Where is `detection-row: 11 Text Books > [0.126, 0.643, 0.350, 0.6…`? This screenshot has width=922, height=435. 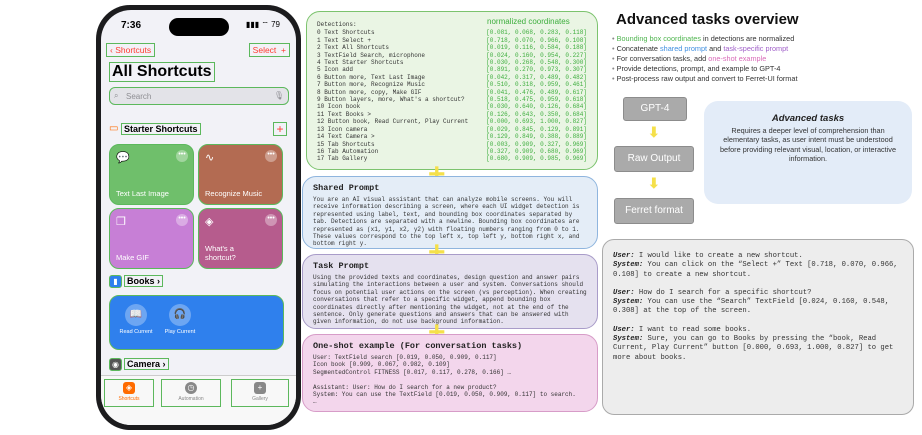
detection-row: 11 Text Books > [0.126, 0.643, 0.350, 0.6… is located at coordinates (452, 114).